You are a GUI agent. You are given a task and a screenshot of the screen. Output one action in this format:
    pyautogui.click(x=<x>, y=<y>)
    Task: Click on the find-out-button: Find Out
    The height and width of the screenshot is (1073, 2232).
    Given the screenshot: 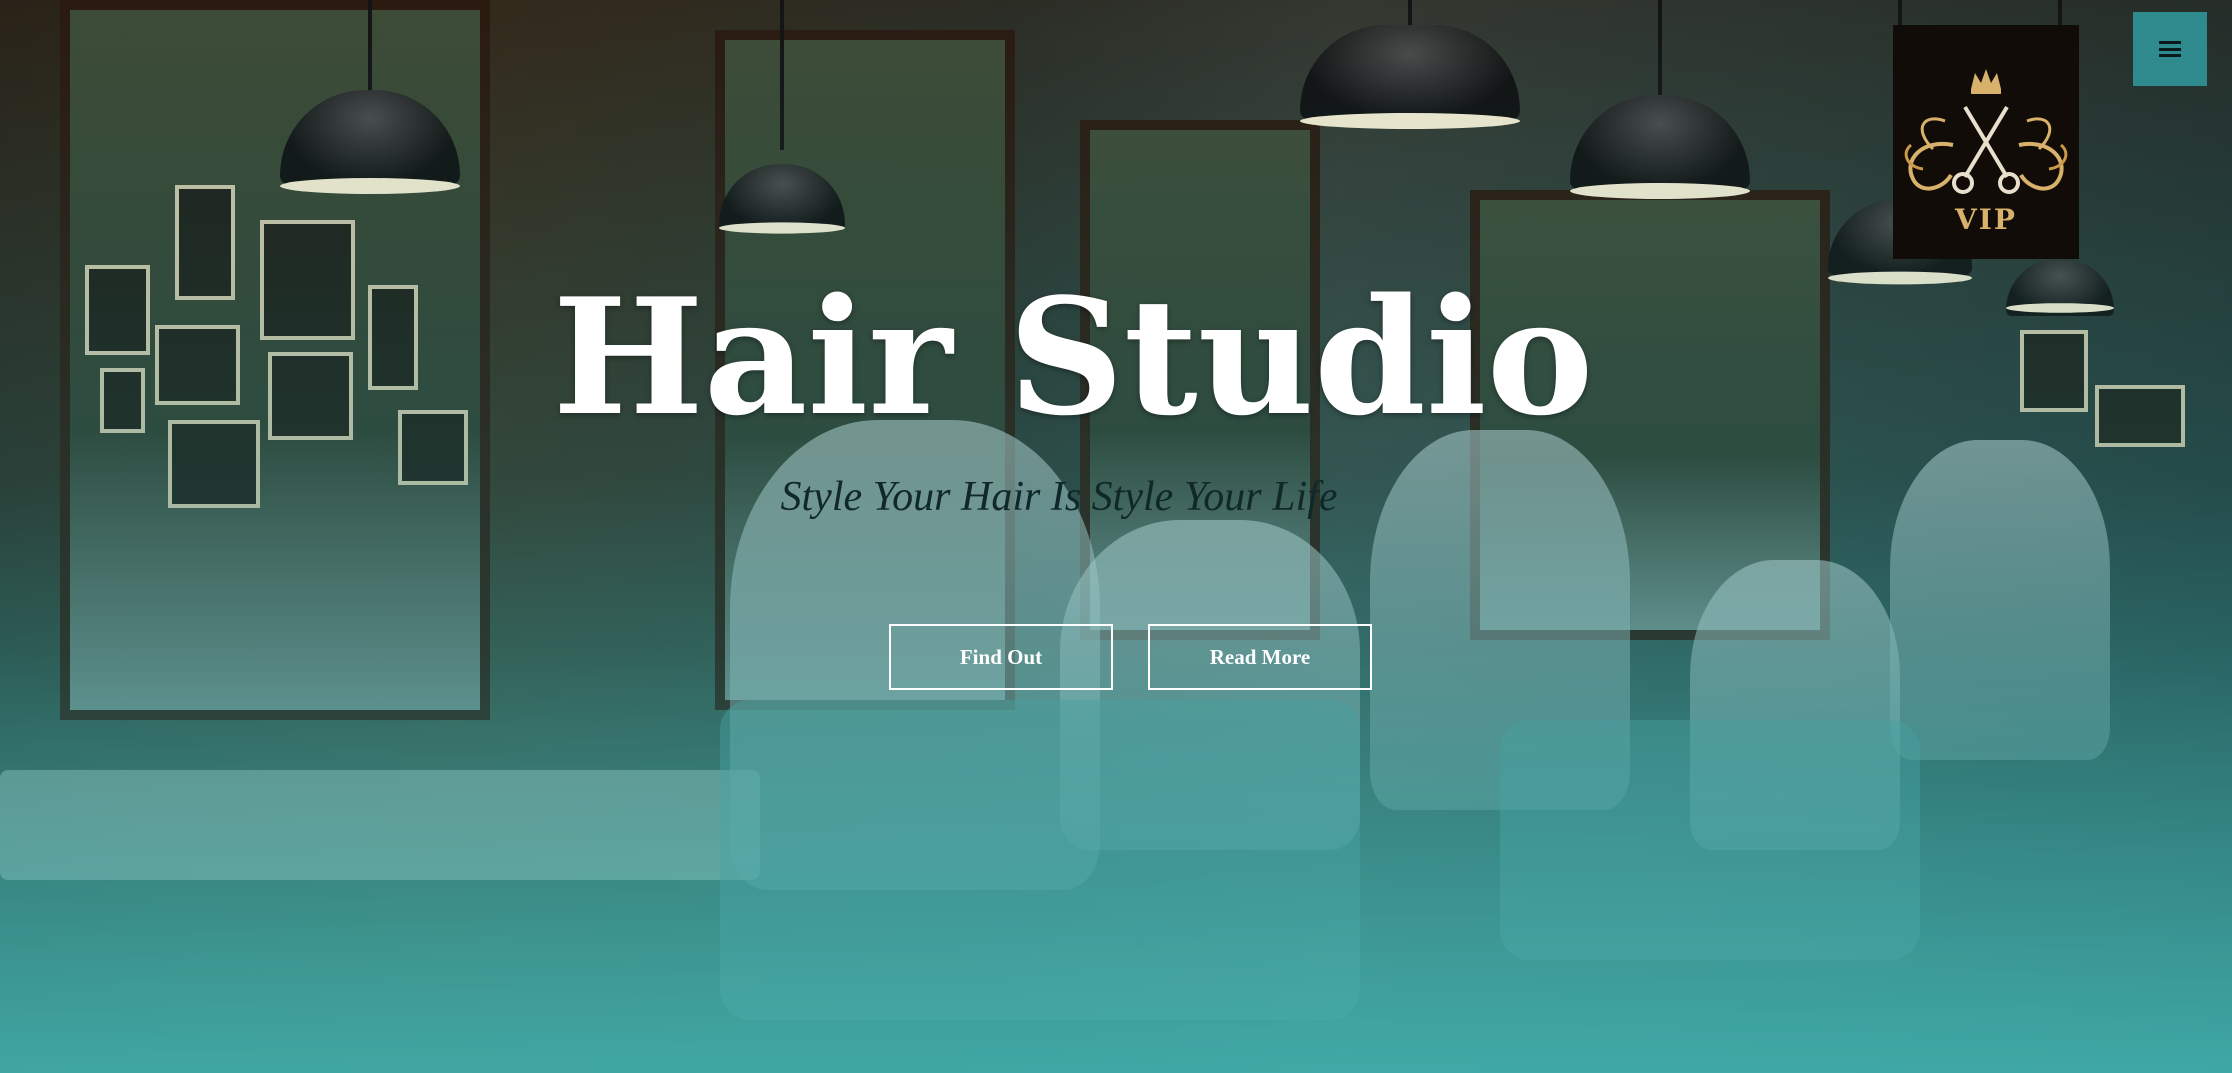 What is the action you would take?
    pyautogui.click(x=1001, y=657)
    